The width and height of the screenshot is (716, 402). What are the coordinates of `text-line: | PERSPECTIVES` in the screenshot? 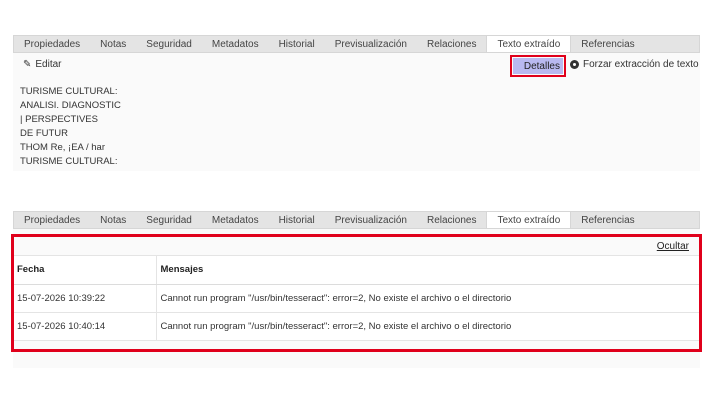 It's located at (59, 119).